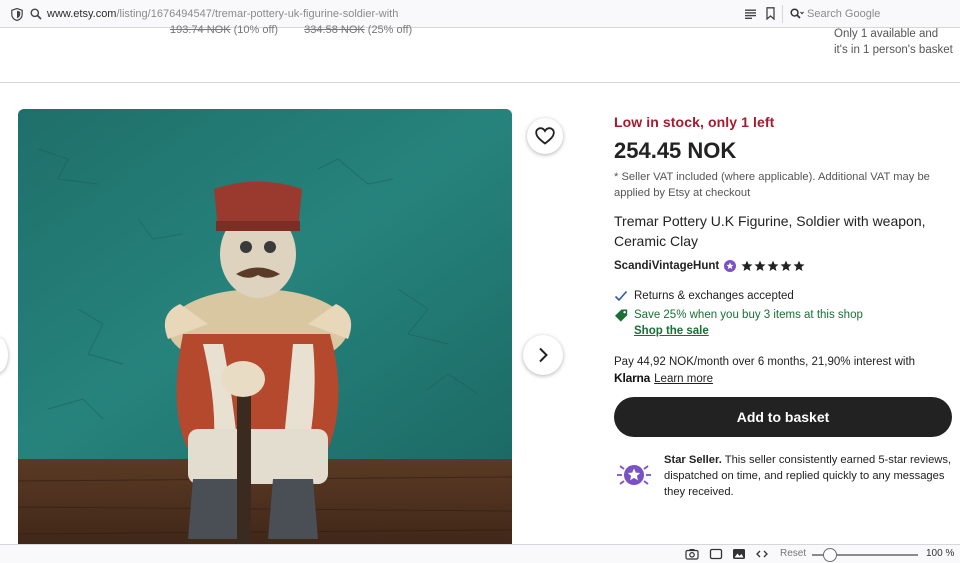  What do you see at coordinates (762, 554) in the screenshot?
I see `code-icon` at bounding box center [762, 554].